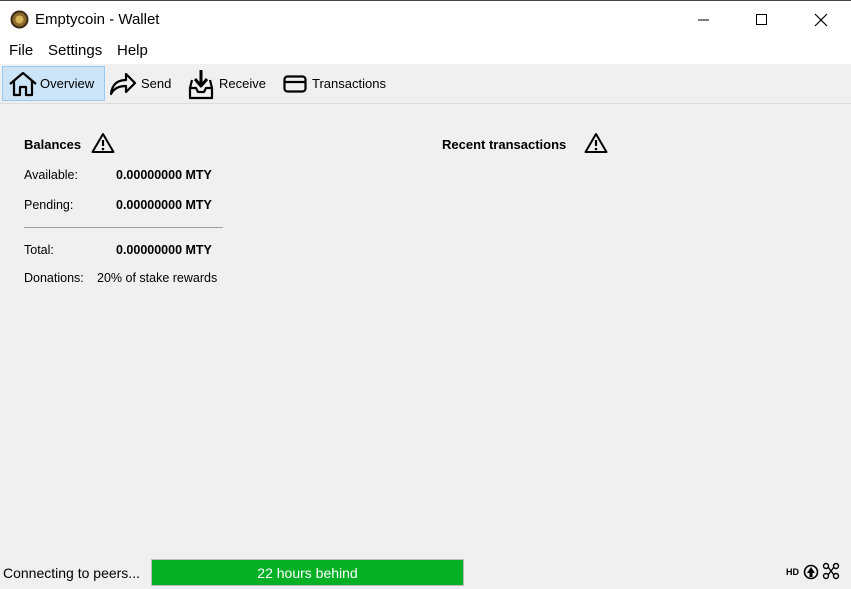  What do you see at coordinates (39, 250) in the screenshot?
I see `total-label: Total:` at bounding box center [39, 250].